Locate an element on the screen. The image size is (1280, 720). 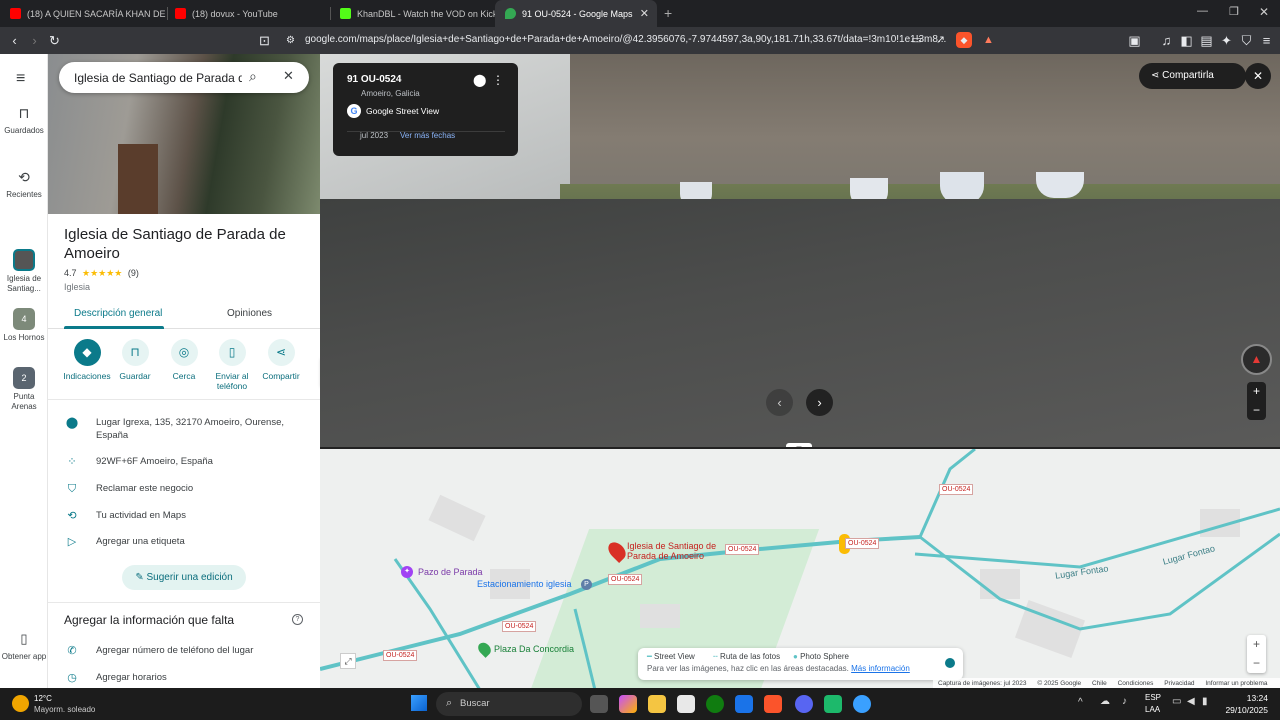
close-tab-icon: ✕ is located at coordinates (644, 13).